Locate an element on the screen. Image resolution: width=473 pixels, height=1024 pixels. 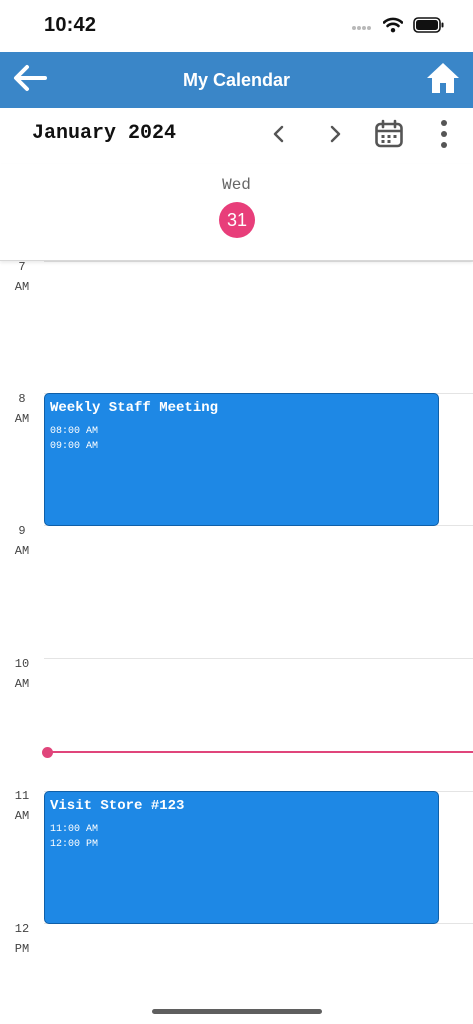
event-start-time: 08:00 AM is located at coordinates (74, 431).